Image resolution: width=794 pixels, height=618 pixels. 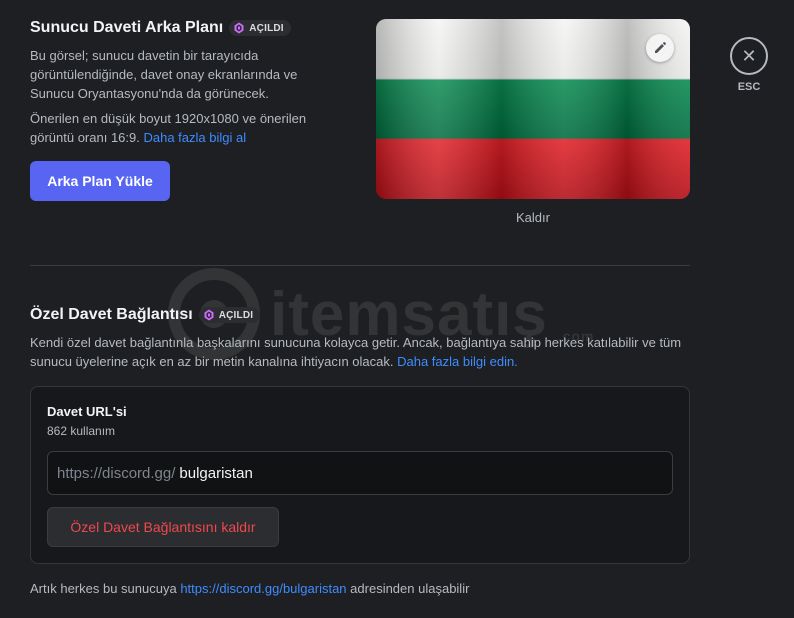 I want to click on section-divider, so click(x=360, y=265).